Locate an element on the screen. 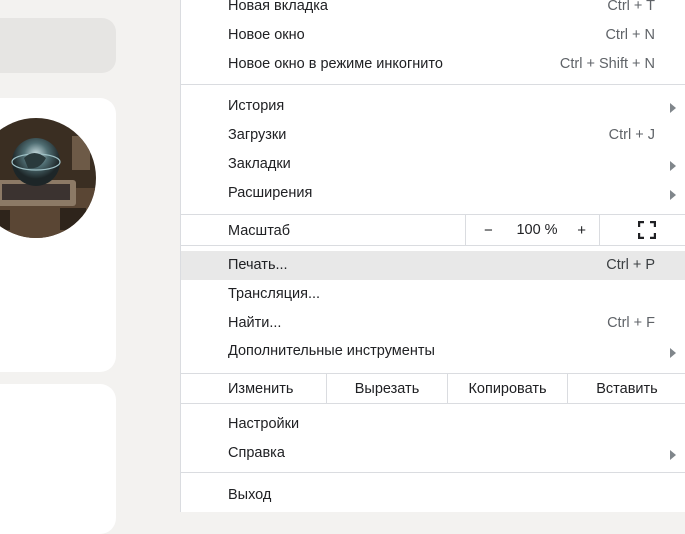 This screenshot has height=534, width=685. menu-item-shortcut: Ctrl + N is located at coordinates (630, 35).